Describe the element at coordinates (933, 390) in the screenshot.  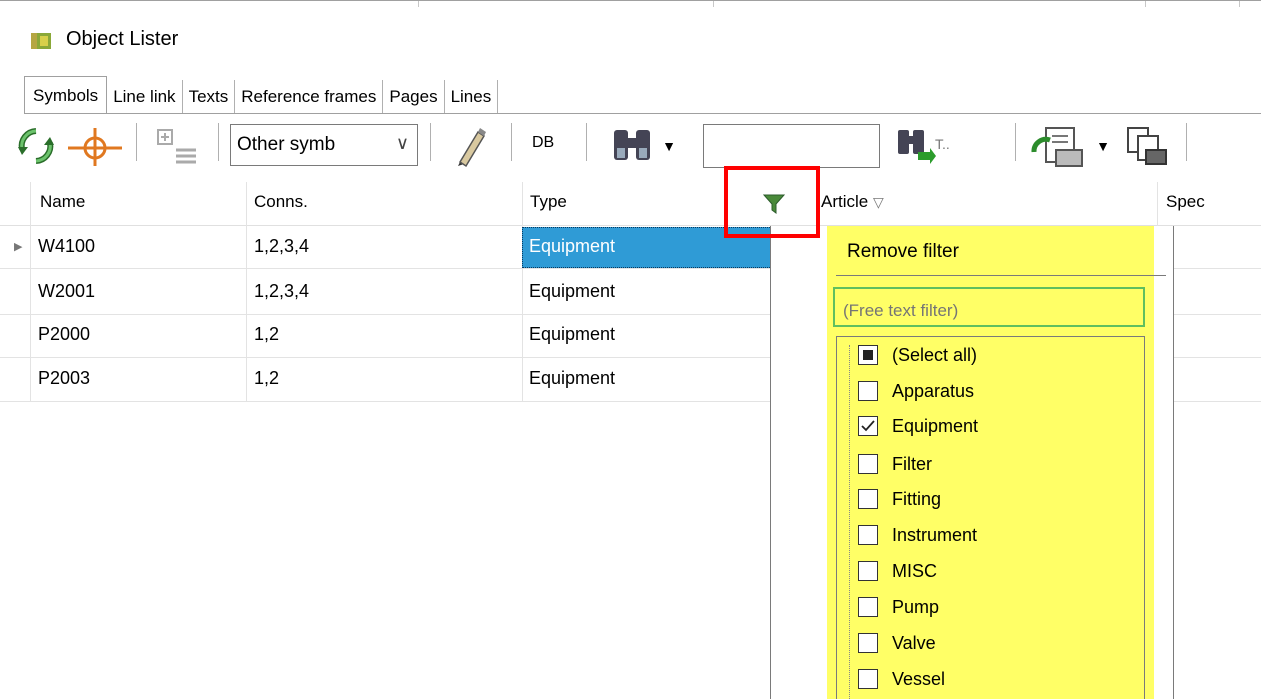
I see `option-label: Apparatus` at that location.